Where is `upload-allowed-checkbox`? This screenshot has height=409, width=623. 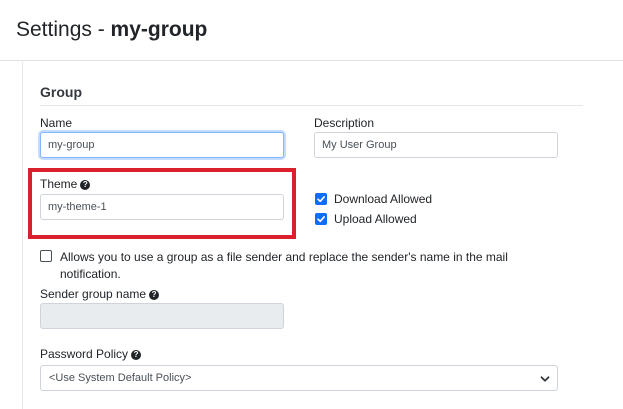
upload-allowed-checkbox is located at coordinates (321, 219).